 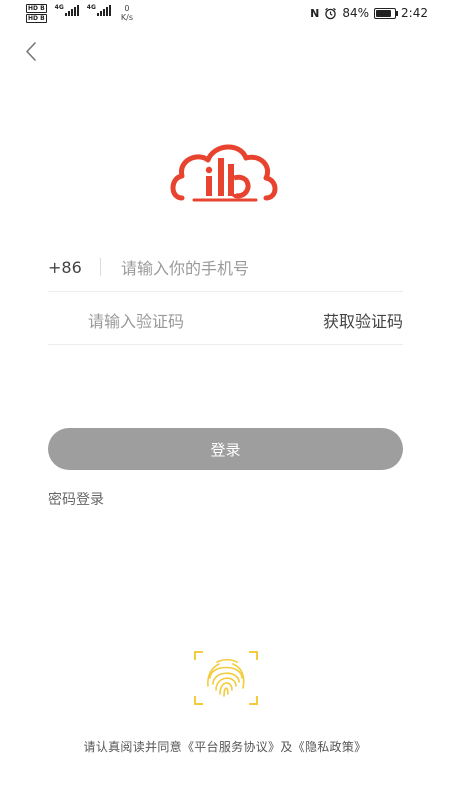 What do you see at coordinates (91, 7) in the screenshot?
I see `signal-2-label: 4G` at bounding box center [91, 7].